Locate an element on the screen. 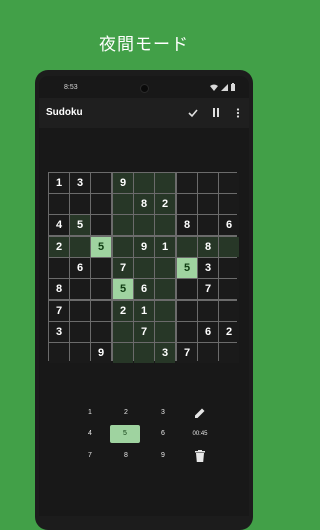 The width and height of the screenshot is (320, 530). status-icons is located at coordinates (222, 87).